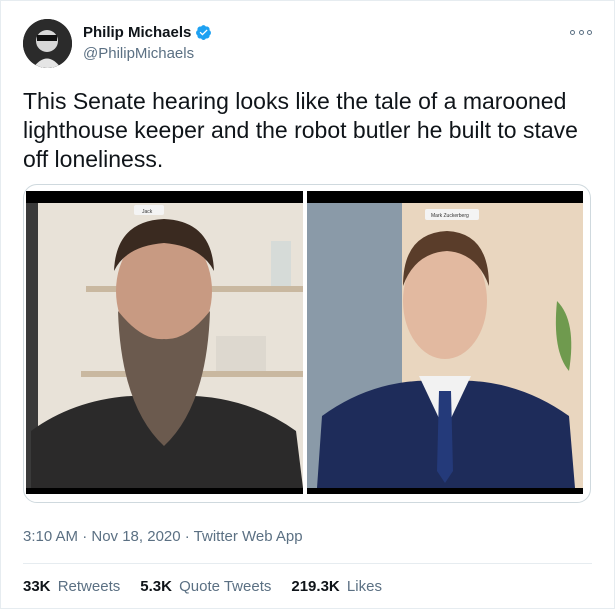  What do you see at coordinates (581, 32) in the screenshot?
I see `more-options-icon` at bounding box center [581, 32].